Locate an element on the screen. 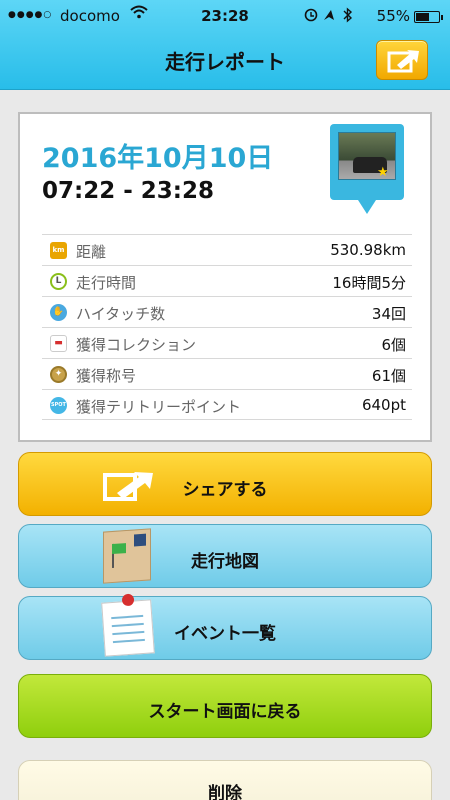  stat-row-territory: SPOT 獲得テリトリーポイント 640pt is located at coordinates (227, 404).